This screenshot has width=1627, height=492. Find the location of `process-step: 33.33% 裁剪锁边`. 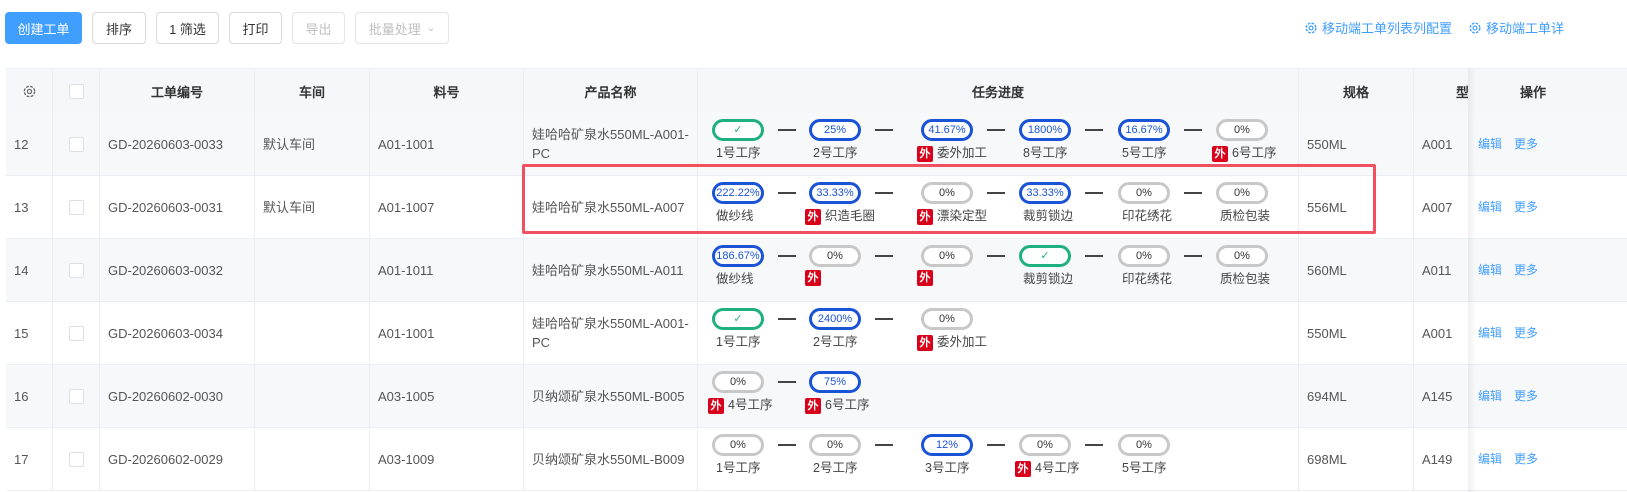

process-step: 33.33% 裁剪锁边 is located at coordinates (1059, 207).